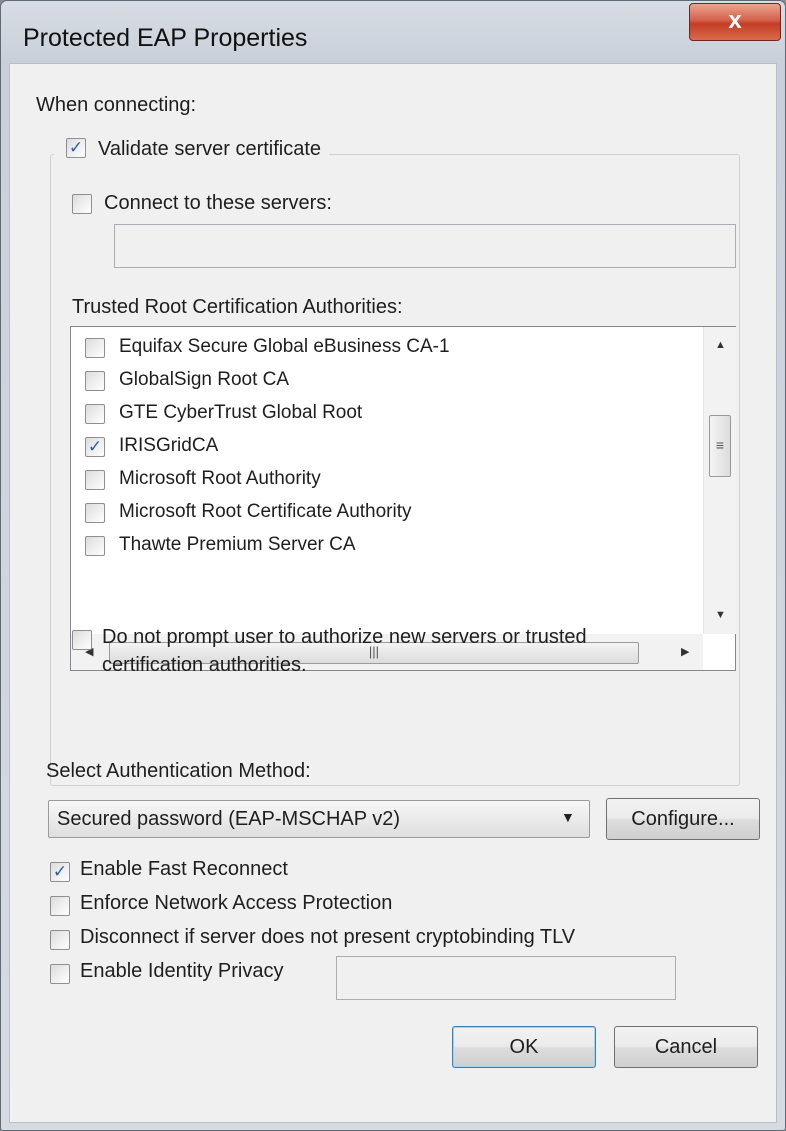  What do you see at coordinates (237, 544) in the screenshot?
I see `list-item-label: Thawte Premium Server CA` at bounding box center [237, 544].